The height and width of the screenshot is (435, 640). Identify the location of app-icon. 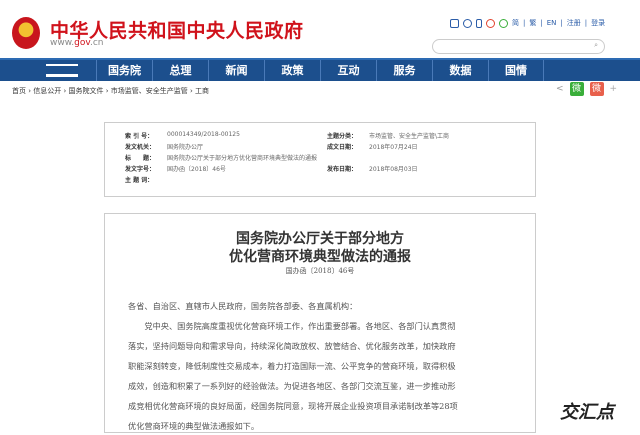
(467, 23).